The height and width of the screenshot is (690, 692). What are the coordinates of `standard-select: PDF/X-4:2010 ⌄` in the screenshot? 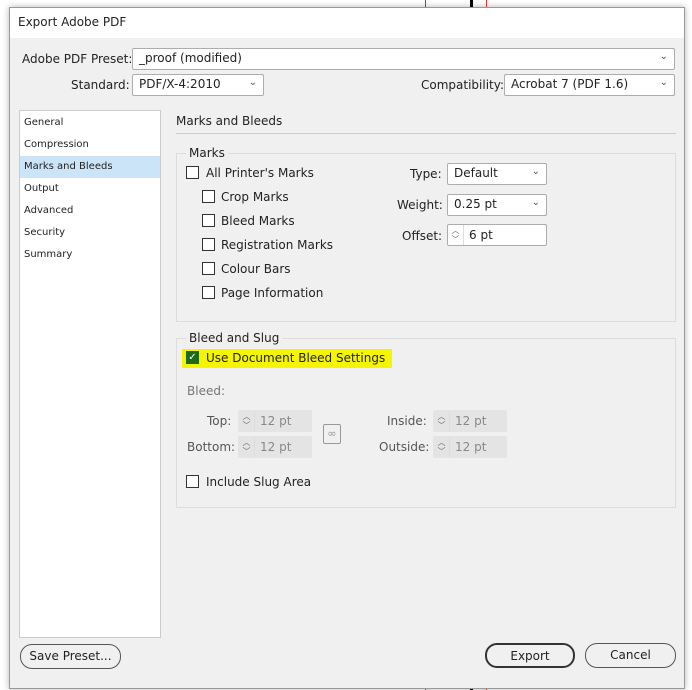 It's located at (198, 85).